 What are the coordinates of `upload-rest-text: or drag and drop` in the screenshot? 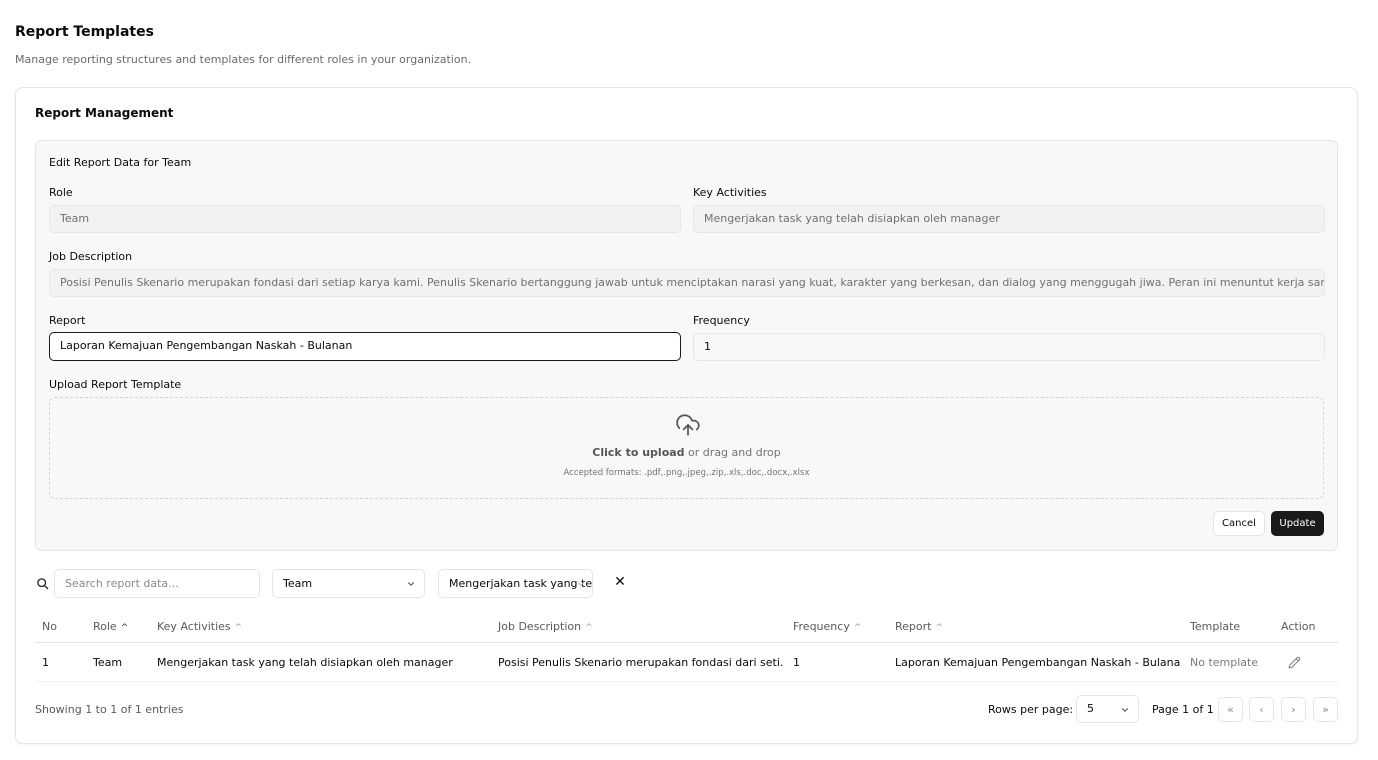 It's located at (732, 452).